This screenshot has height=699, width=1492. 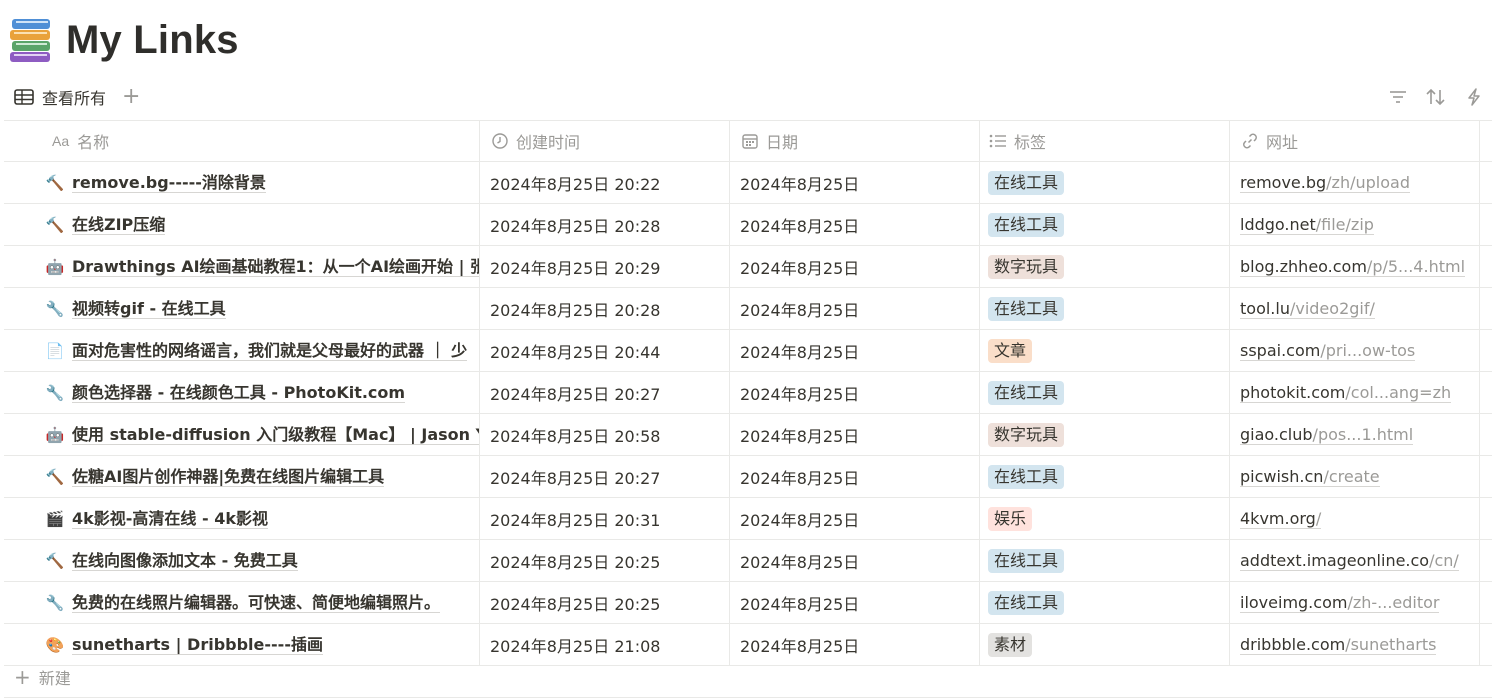 What do you see at coordinates (1281, 519) in the screenshot?
I see `url-link: 4kvm.org/` at bounding box center [1281, 519].